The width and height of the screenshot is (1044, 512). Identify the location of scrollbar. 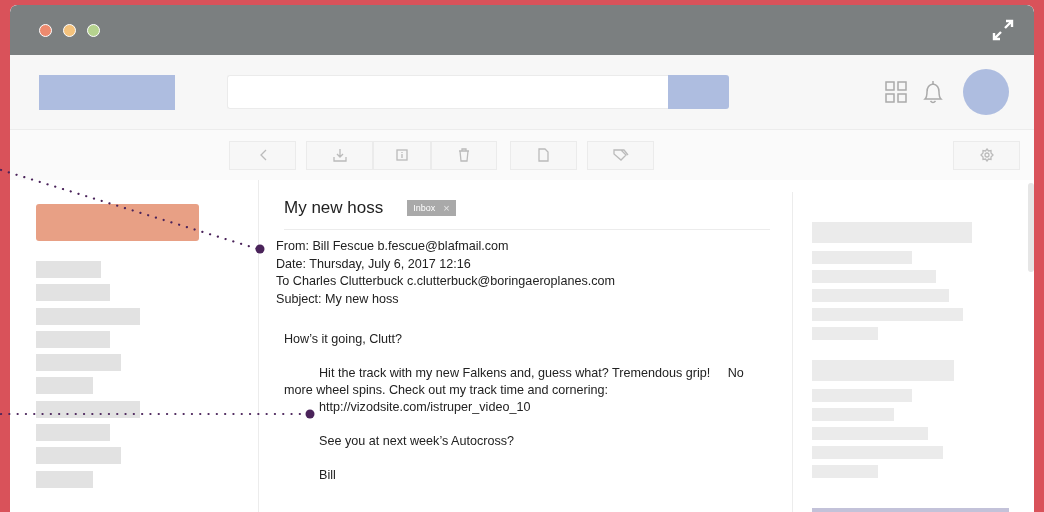
(1031, 227).